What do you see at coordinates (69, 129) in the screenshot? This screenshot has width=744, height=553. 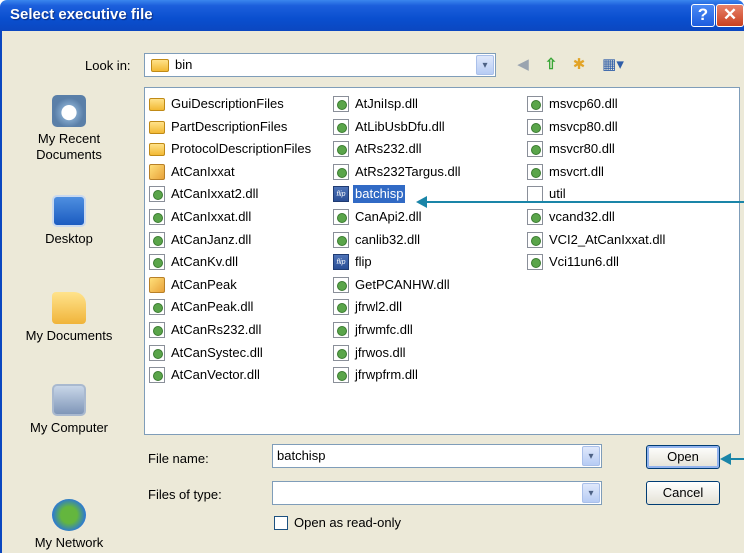 I see `place-my-recent-documents: My Recent Documents` at bounding box center [69, 129].